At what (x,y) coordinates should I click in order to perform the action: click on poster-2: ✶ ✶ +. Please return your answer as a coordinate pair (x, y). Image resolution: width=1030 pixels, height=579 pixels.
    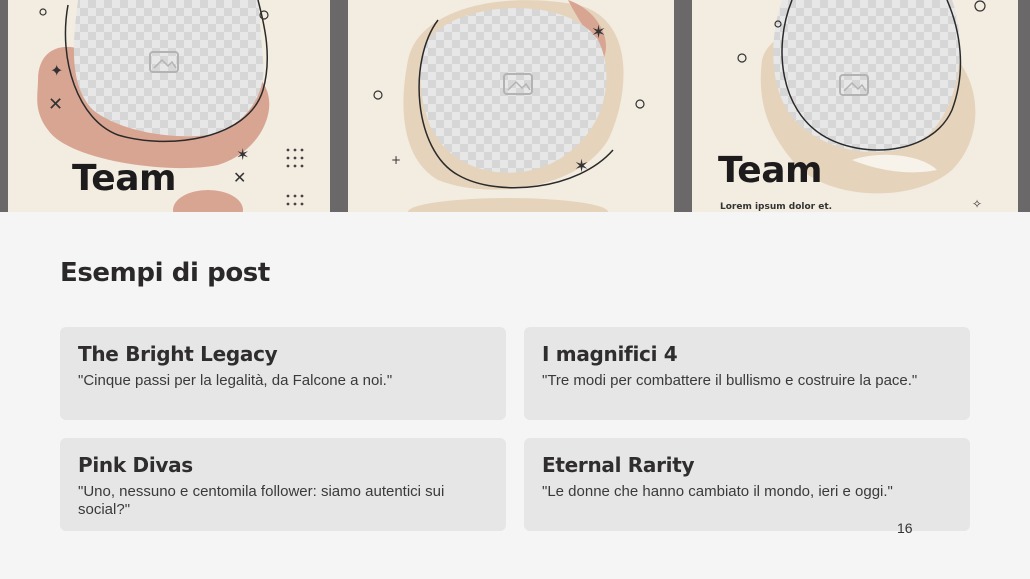
    Looking at the image, I should click on (511, 106).